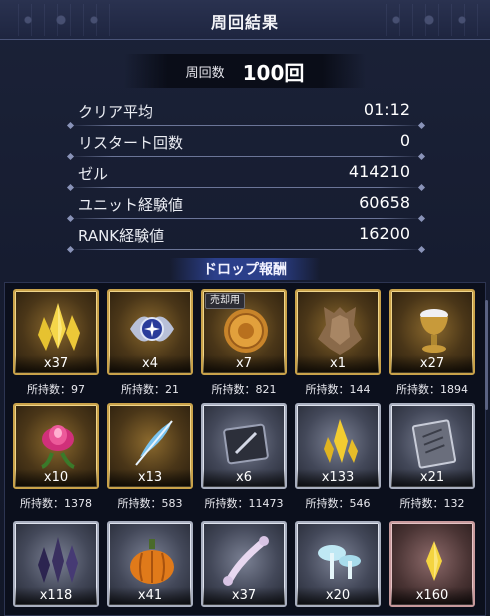 Image resolution: width=490 pixels, height=616 pixels. What do you see at coordinates (244, 332) in the screenshot?
I see `item-frame: 売却用 x7` at bounding box center [244, 332].